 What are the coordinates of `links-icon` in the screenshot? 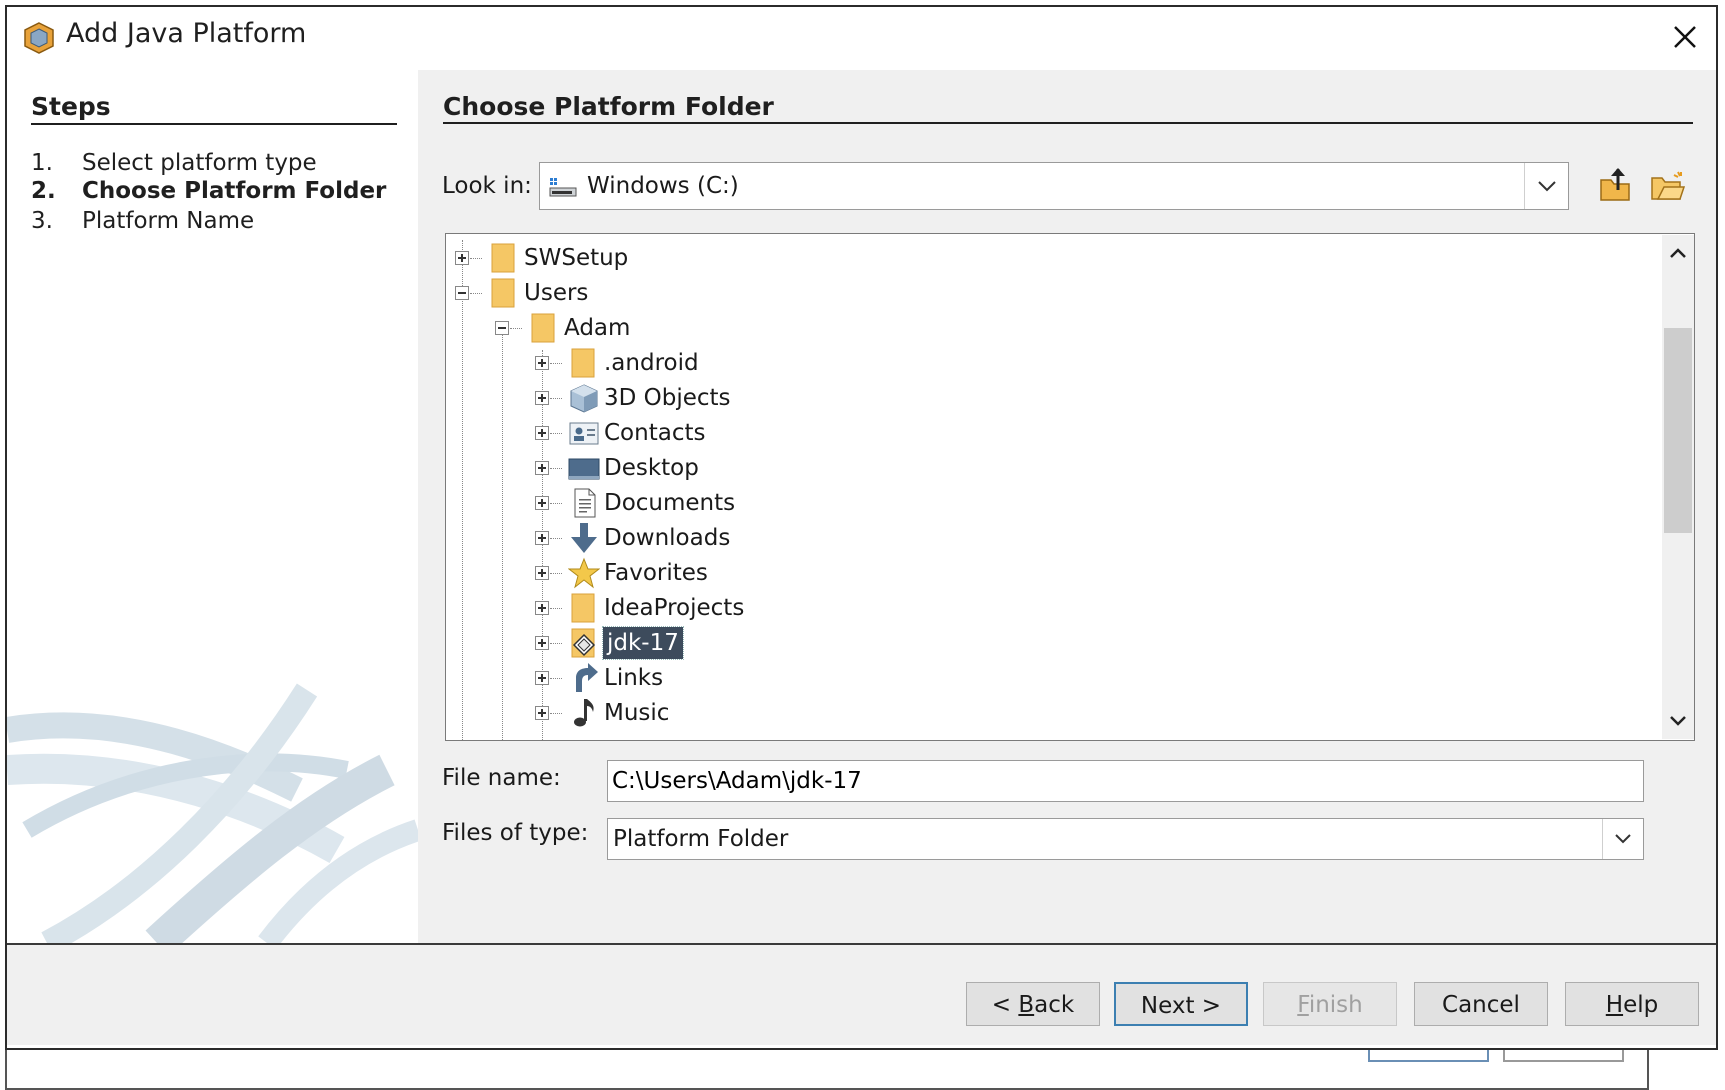 It's located at (587, 677).